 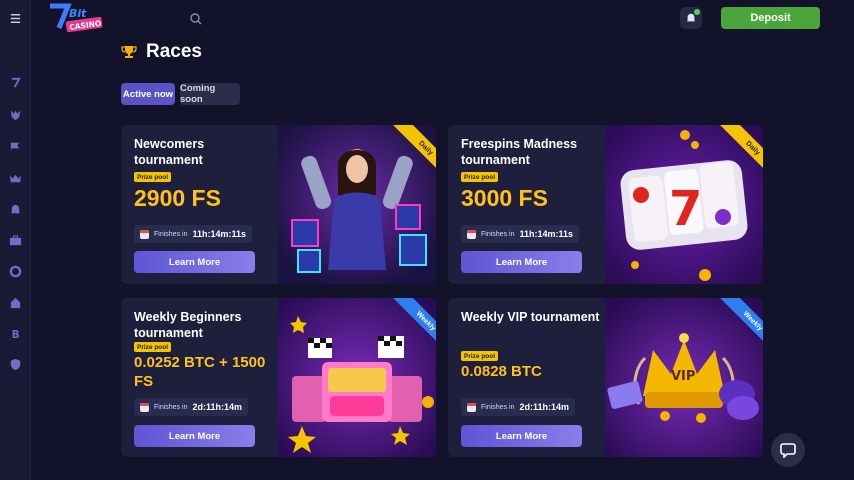 What do you see at coordinates (697, 12) in the screenshot?
I see `notification-dot` at bounding box center [697, 12].